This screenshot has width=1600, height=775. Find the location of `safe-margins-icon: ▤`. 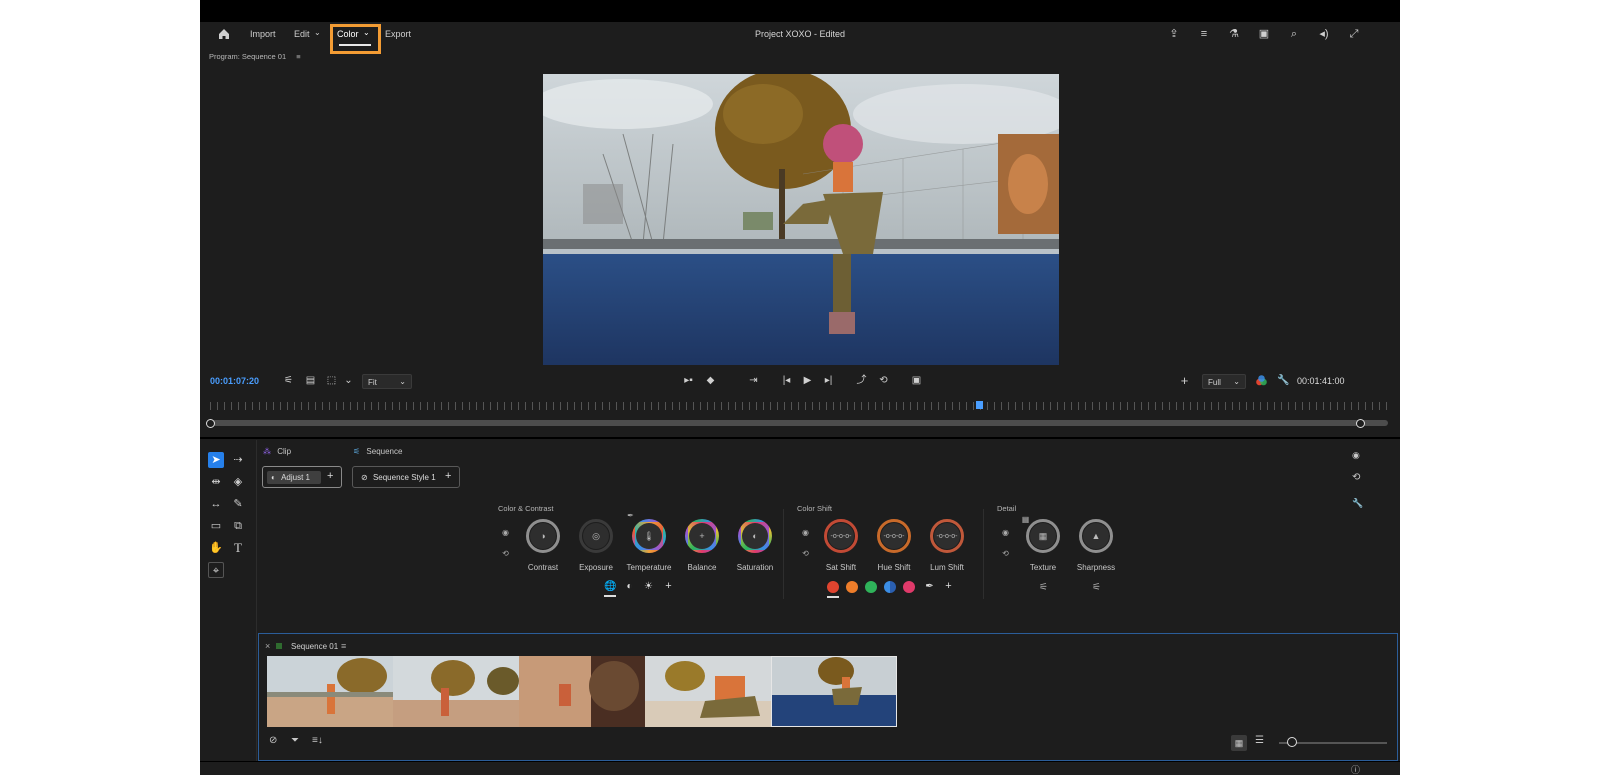

safe-margins-icon: ▤ is located at coordinates (310, 380).